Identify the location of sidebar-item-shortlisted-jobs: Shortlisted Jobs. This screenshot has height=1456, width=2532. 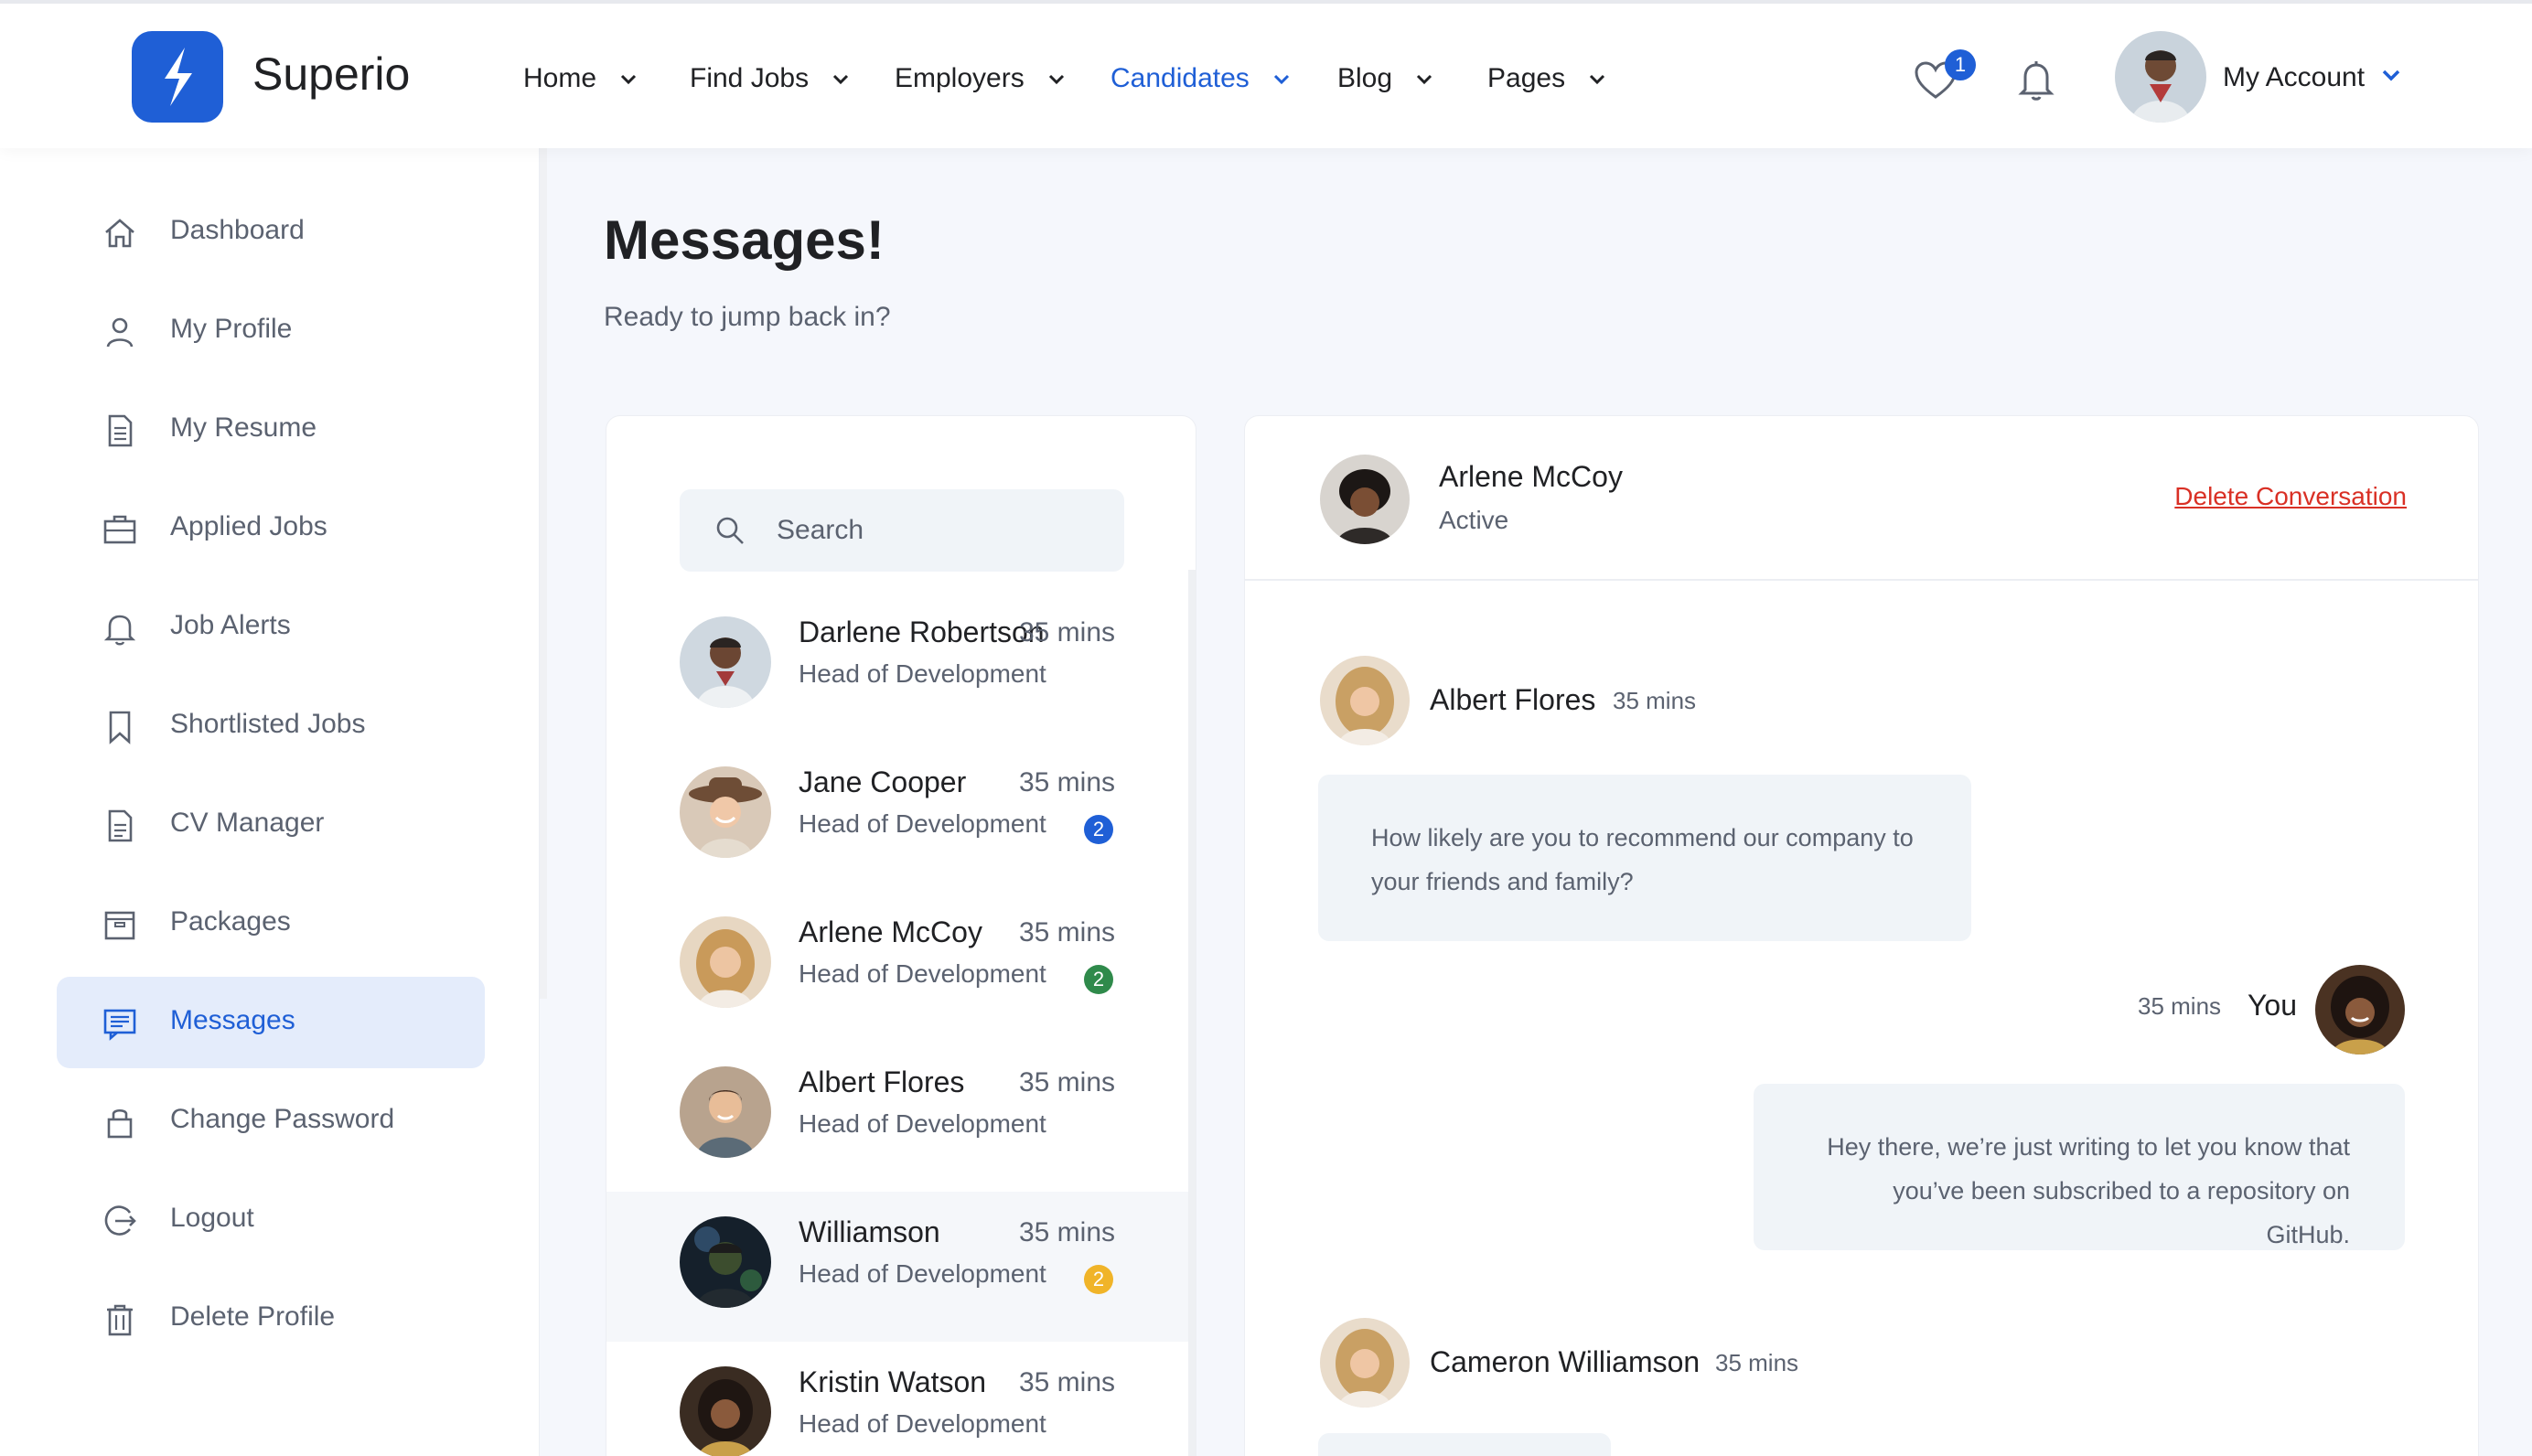
(271, 726).